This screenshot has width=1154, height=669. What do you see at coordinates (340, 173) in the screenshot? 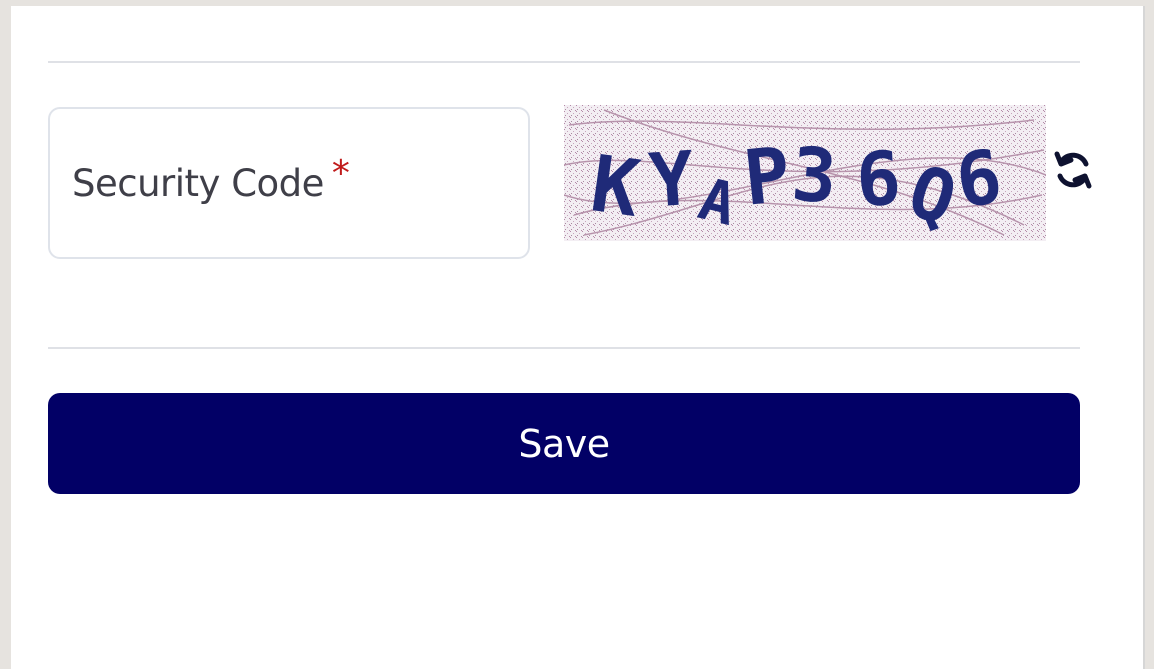
I see `required-asterisk: *` at bounding box center [340, 173].